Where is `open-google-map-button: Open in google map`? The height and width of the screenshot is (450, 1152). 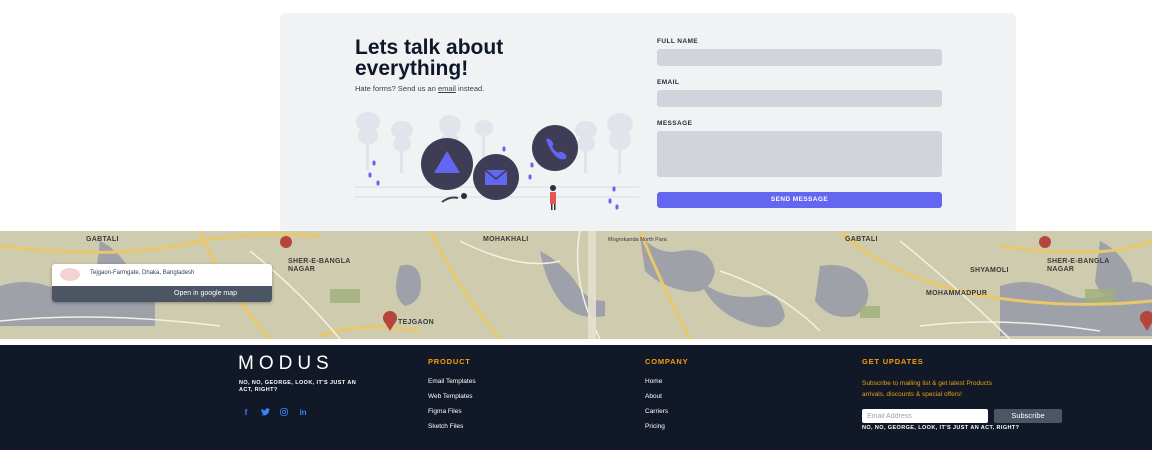 open-google-map-button: Open in google map is located at coordinates (162, 294).